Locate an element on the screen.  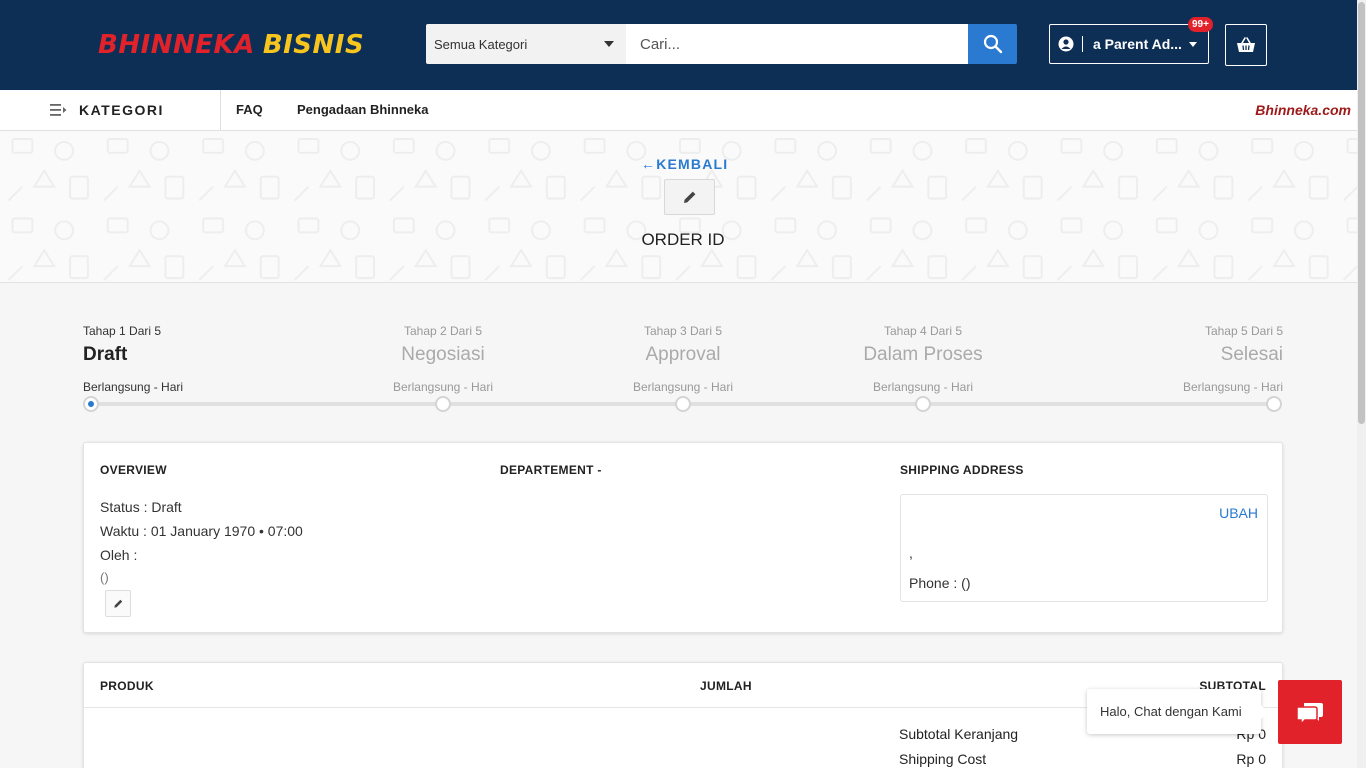
edit-order-button is located at coordinates (689, 197).